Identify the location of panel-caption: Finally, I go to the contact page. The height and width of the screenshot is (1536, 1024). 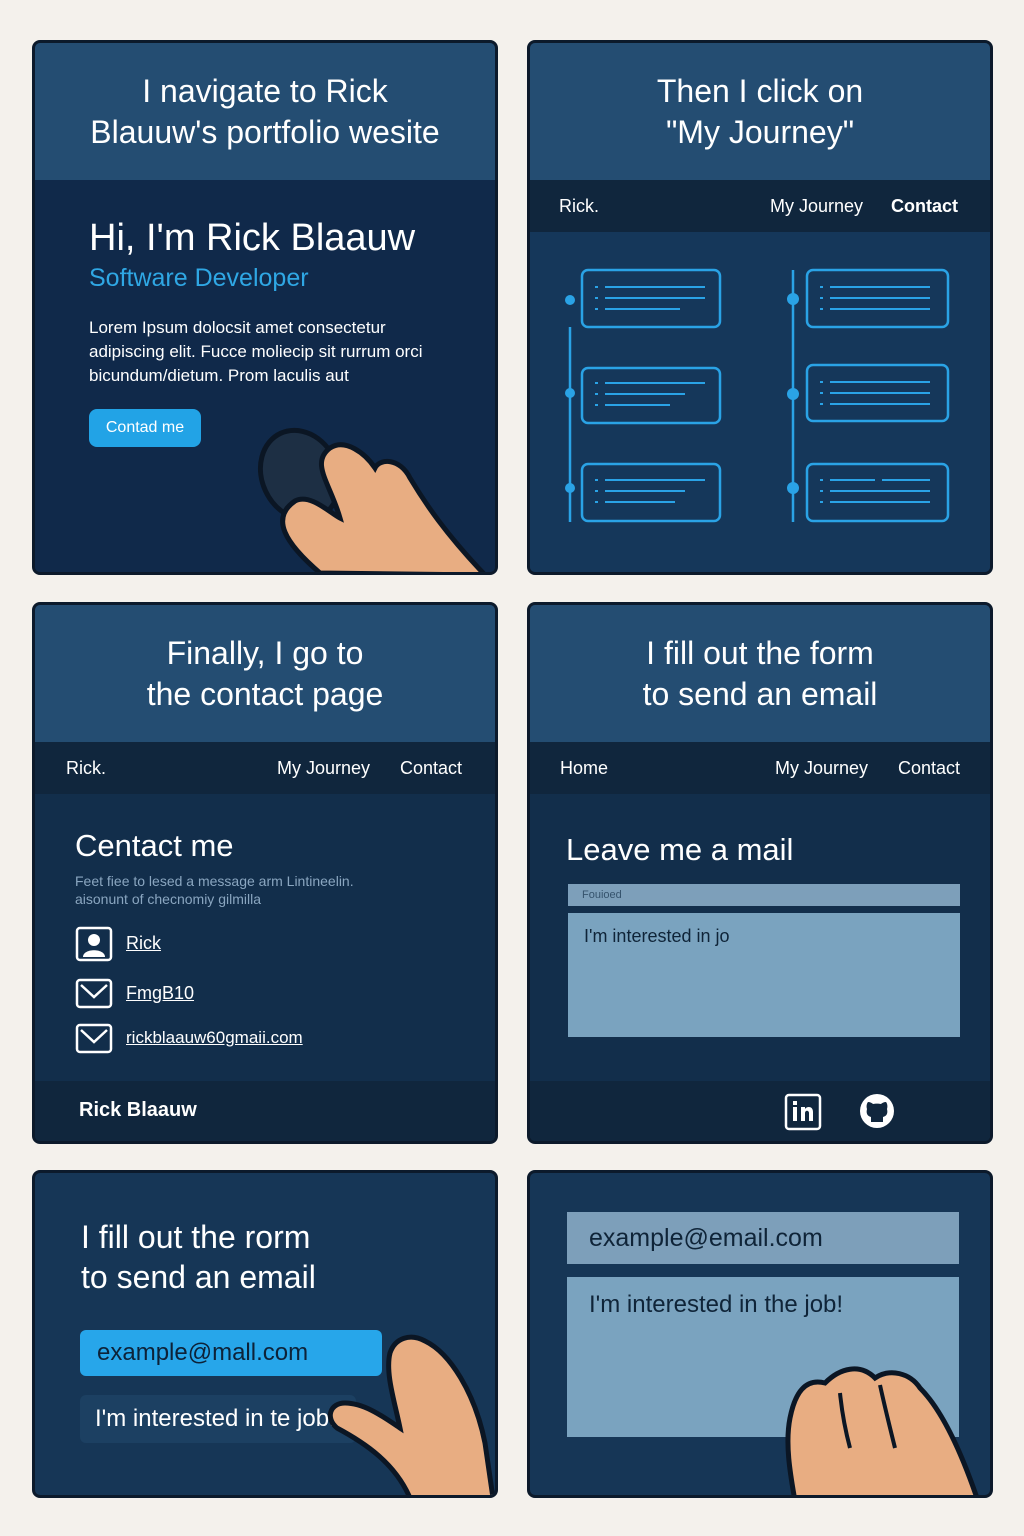
(265, 673).